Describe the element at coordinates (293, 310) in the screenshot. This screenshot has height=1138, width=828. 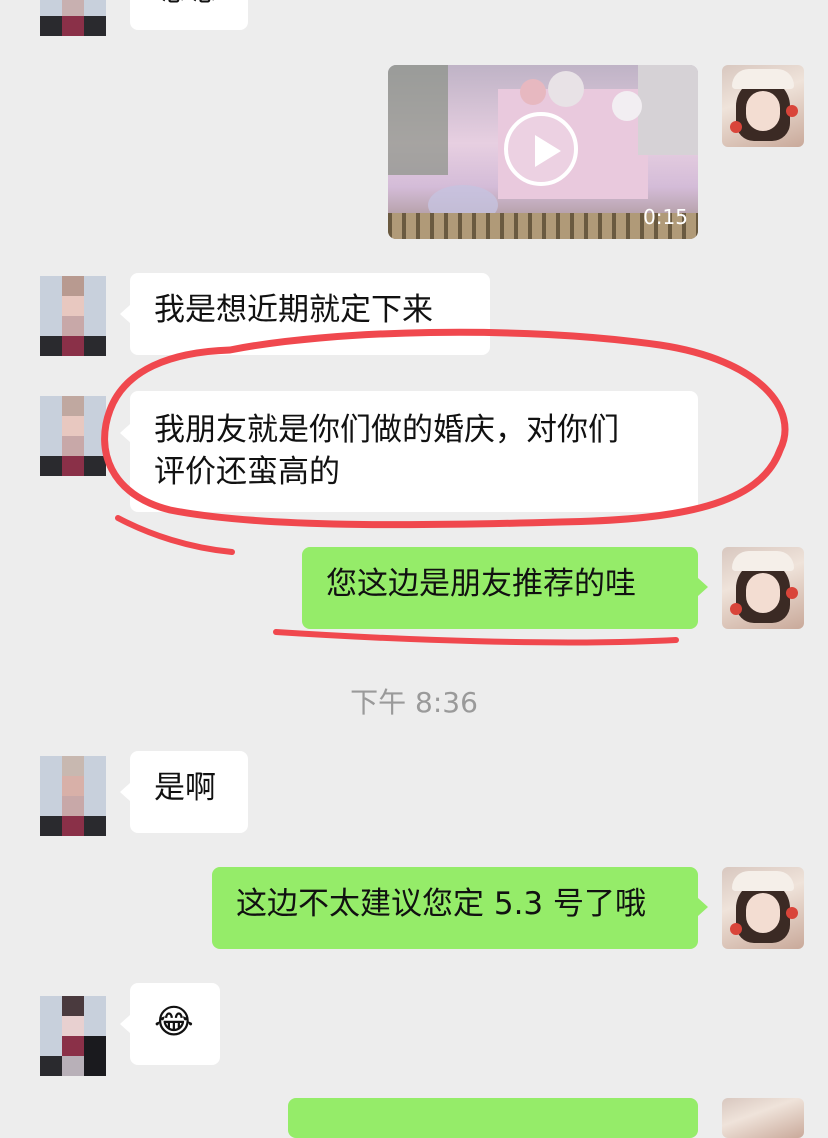
I see `message-text: 我是想近期就定下来` at that location.